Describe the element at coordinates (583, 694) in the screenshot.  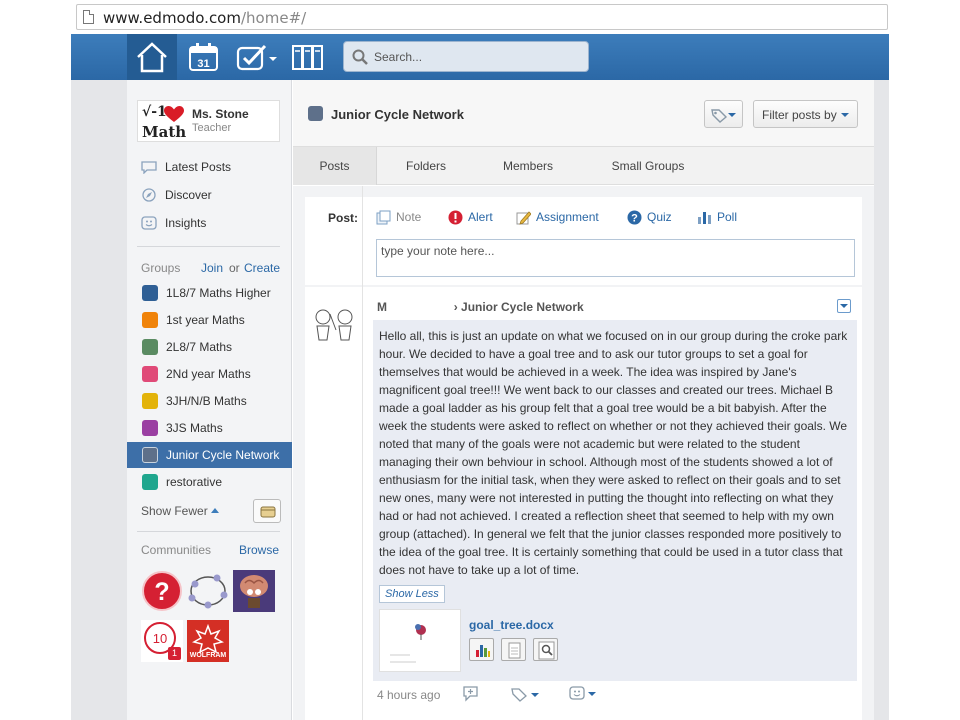
I see `reaction-icon` at that location.